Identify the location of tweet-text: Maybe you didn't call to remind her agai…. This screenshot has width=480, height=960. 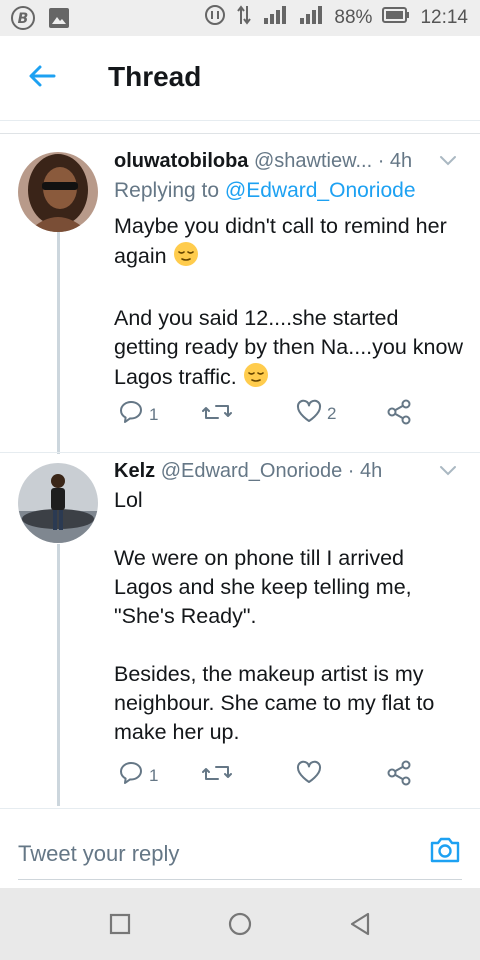
(289, 304).